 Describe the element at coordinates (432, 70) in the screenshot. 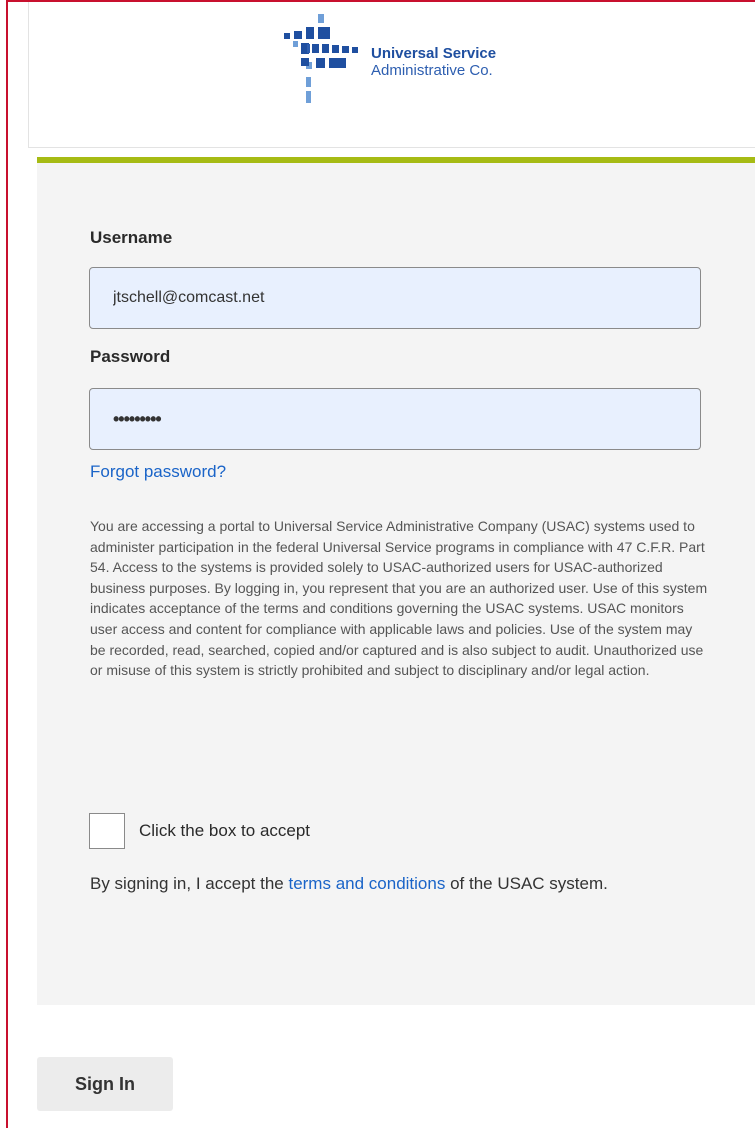

I see `brand-name-line2: Administrative Co.` at that location.